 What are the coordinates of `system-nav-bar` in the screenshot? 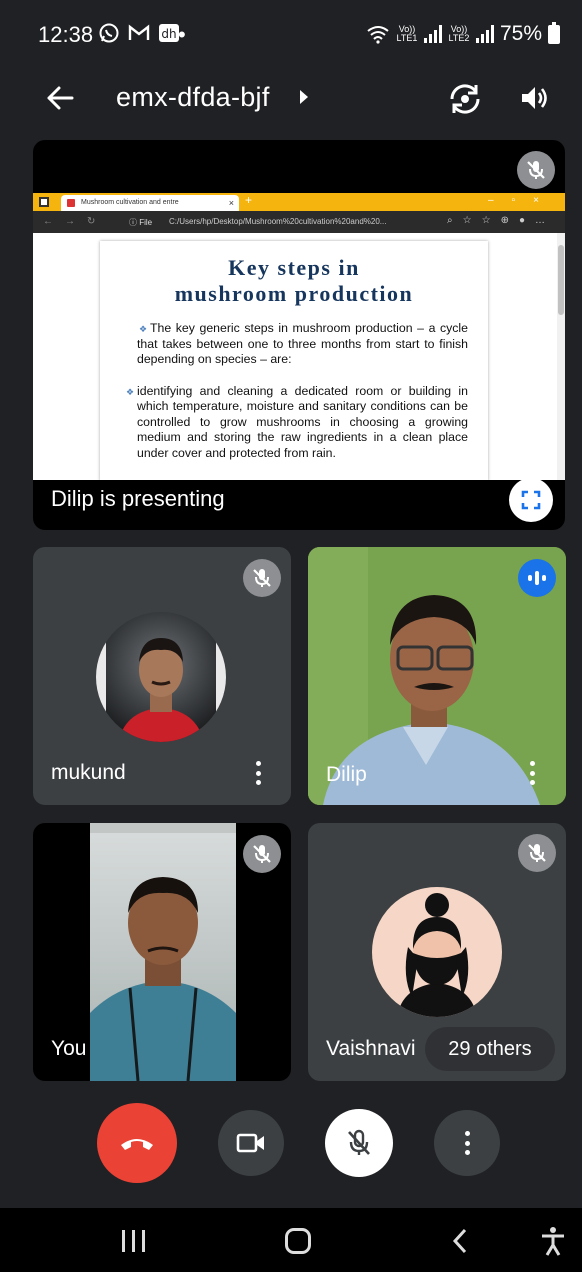 It's located at (291, 1240).